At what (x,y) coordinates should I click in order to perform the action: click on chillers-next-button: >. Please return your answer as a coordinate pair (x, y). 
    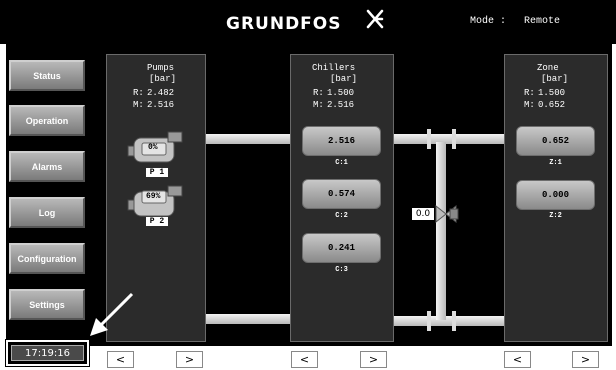
    Looking at the image, I should click on (373, 359).